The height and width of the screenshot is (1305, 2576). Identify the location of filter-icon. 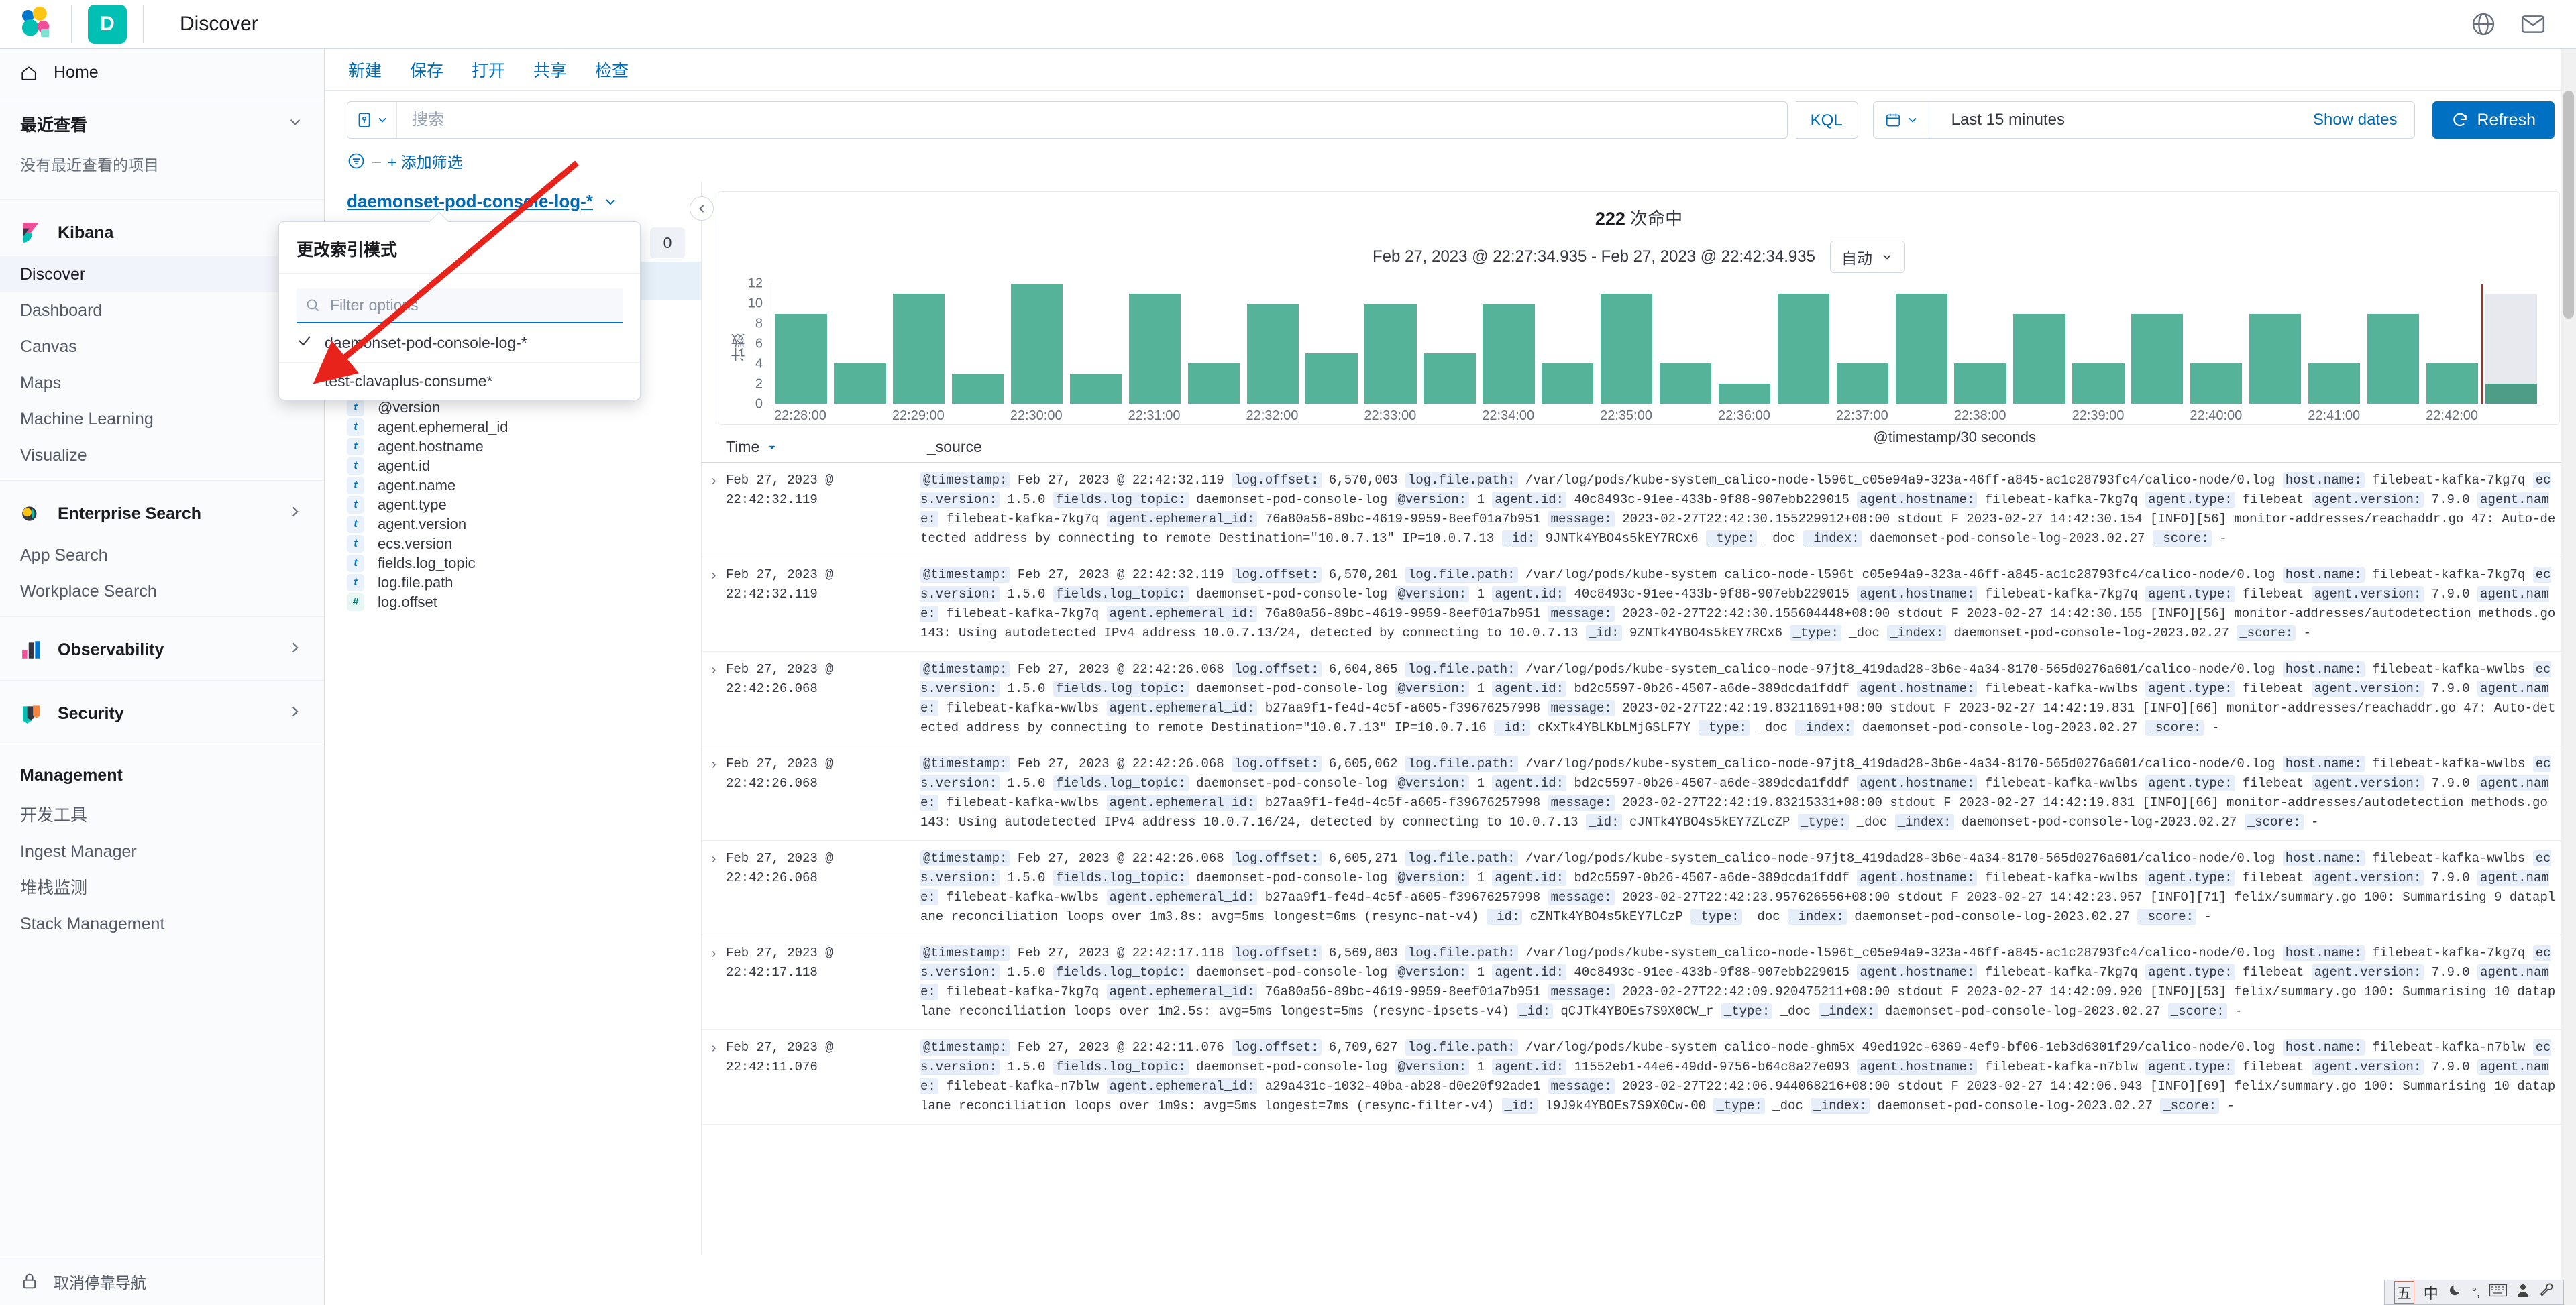
(356, 161).